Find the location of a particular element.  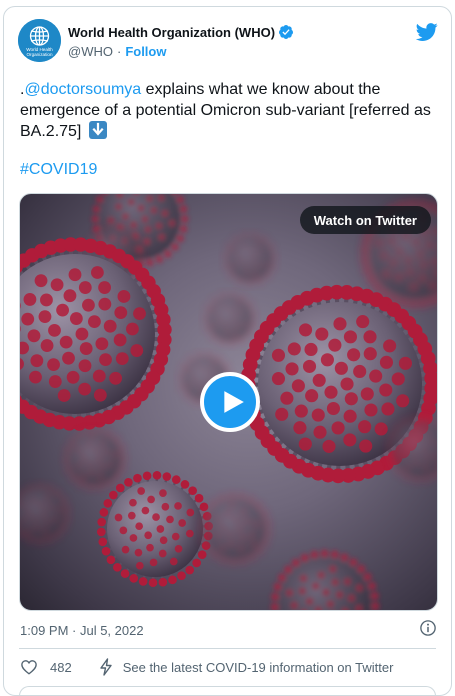

verified-badge-icon is located at coordinates (286, 32).